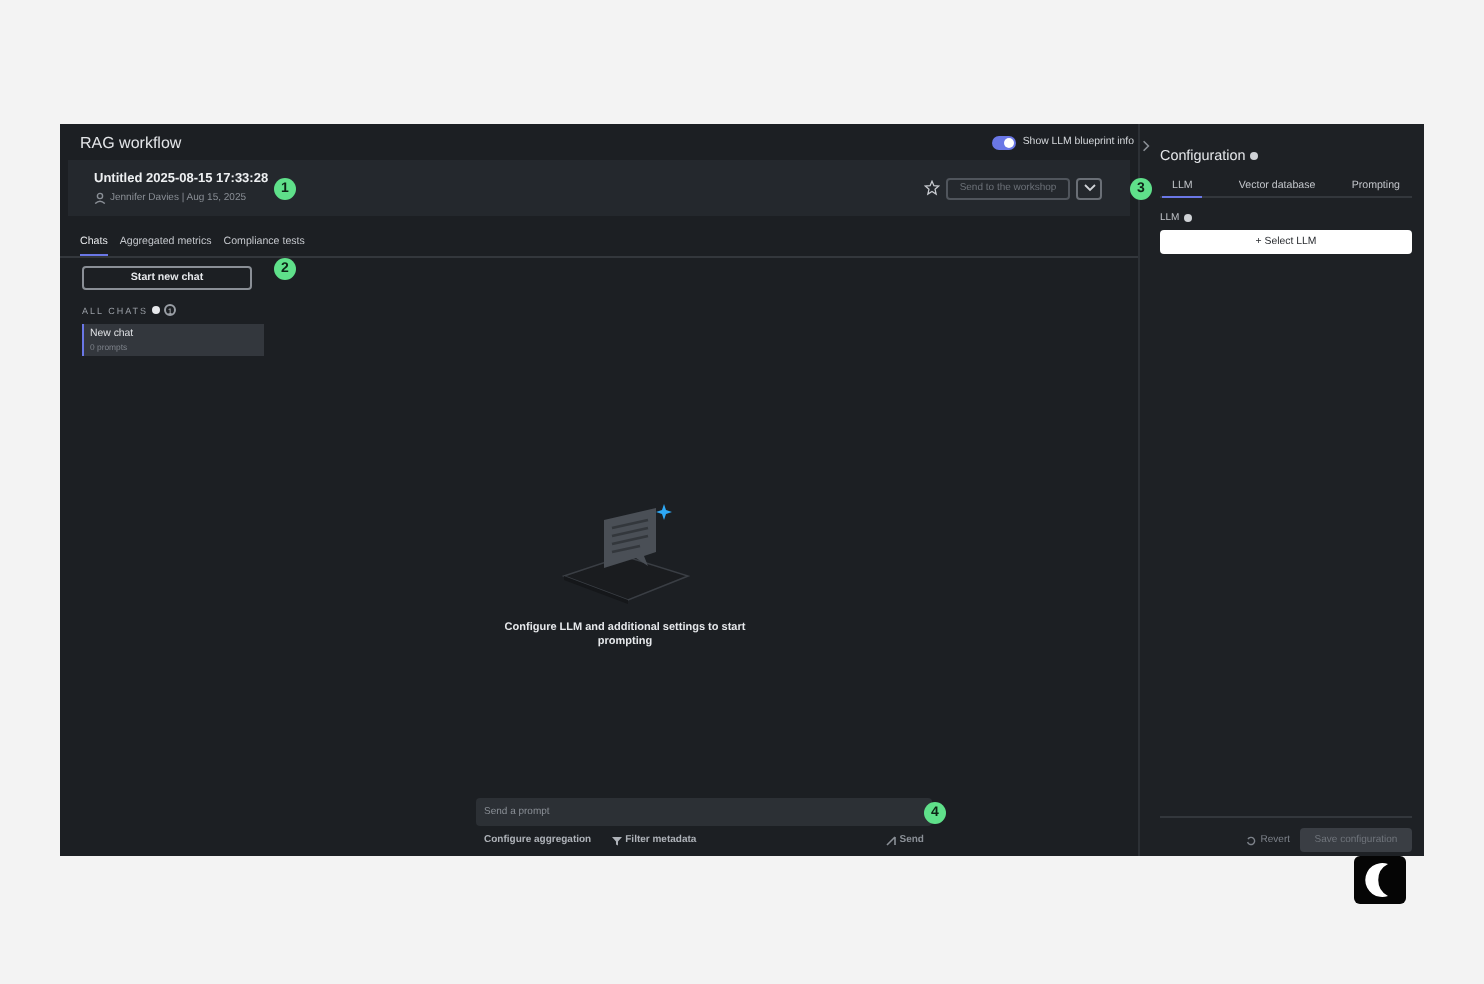 This screenshot has width=1484, height=984. Describe the element at coordinates (890, 840) in the screenshot. I see `send-icon` at that location.